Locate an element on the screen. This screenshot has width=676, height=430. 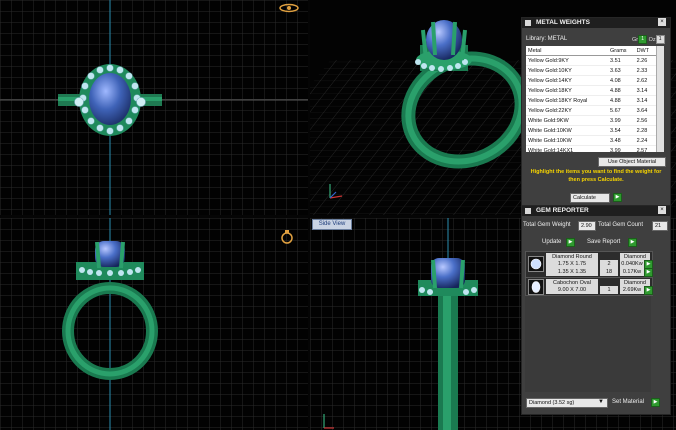
metal-cell: White Gold:14KX1 is located at coordinates (567, 148).